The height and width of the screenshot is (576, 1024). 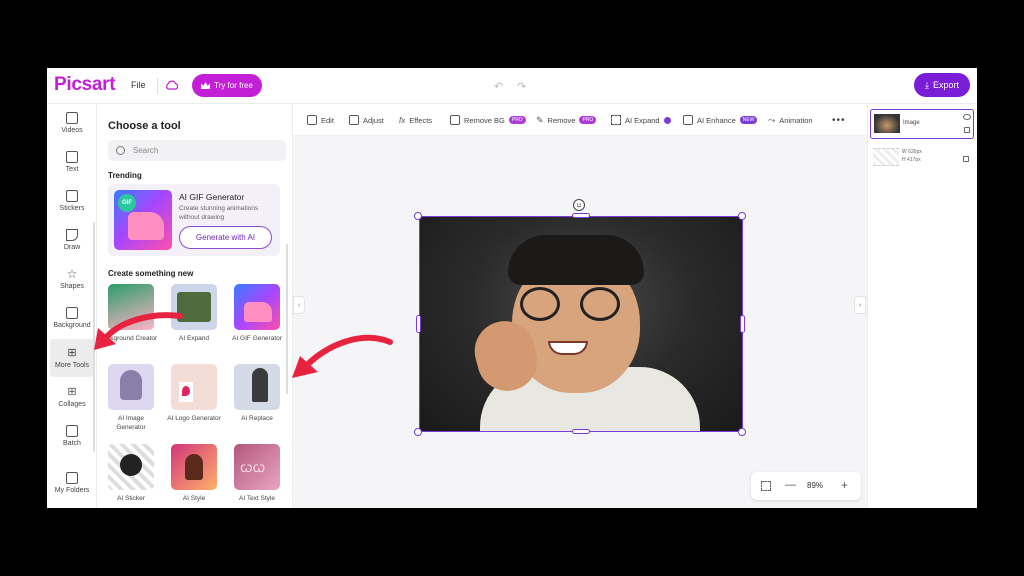 I want to click on toolbar-label: Animation, so click(x=796, y=120).